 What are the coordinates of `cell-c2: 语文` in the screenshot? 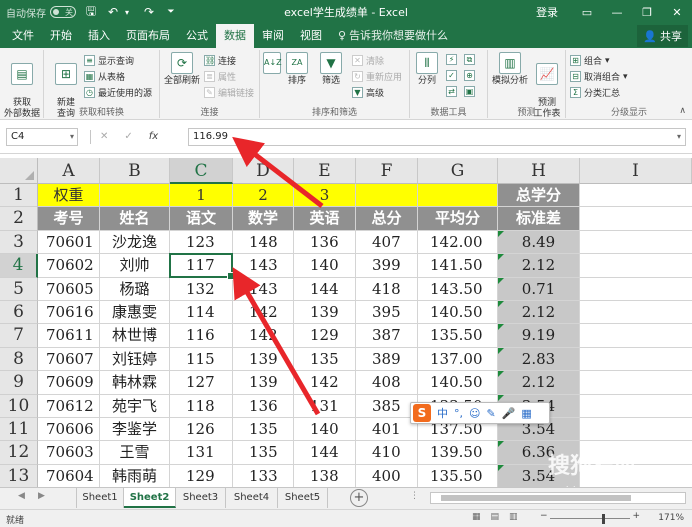 It's located at (201, 219).